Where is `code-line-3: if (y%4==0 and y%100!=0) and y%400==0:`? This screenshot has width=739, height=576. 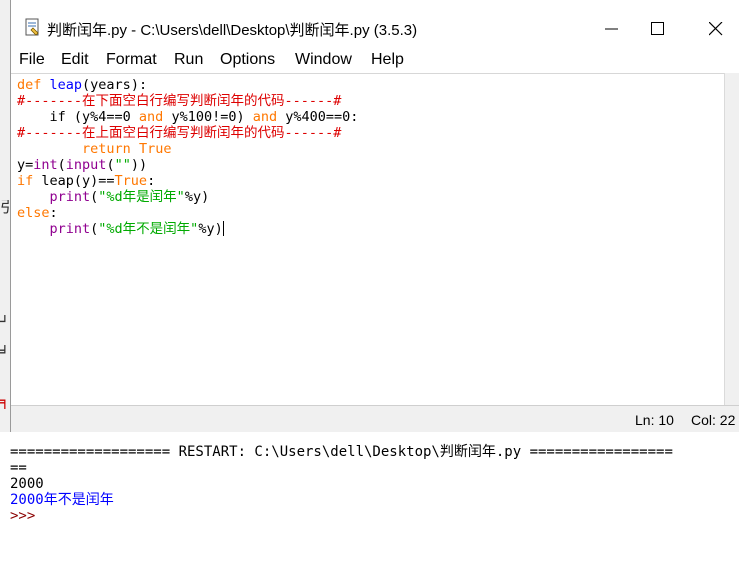
code-line-3: if (y%4==0 and y%100!=0) and y%400==0: is located at coordinates (188, 117).